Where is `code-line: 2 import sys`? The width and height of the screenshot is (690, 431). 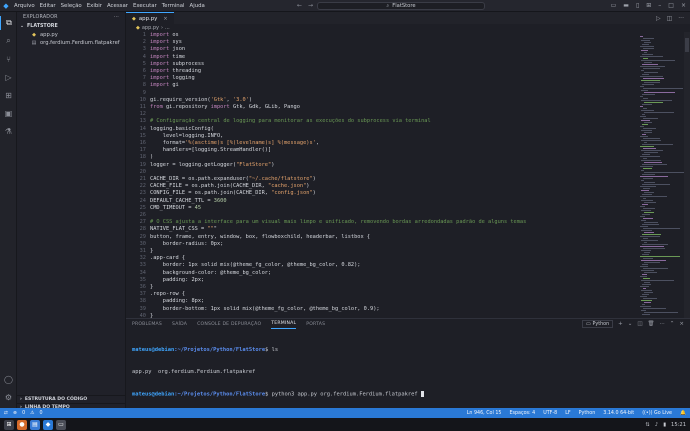
code-line: 2 import sys is located at coordinates (382, 42).